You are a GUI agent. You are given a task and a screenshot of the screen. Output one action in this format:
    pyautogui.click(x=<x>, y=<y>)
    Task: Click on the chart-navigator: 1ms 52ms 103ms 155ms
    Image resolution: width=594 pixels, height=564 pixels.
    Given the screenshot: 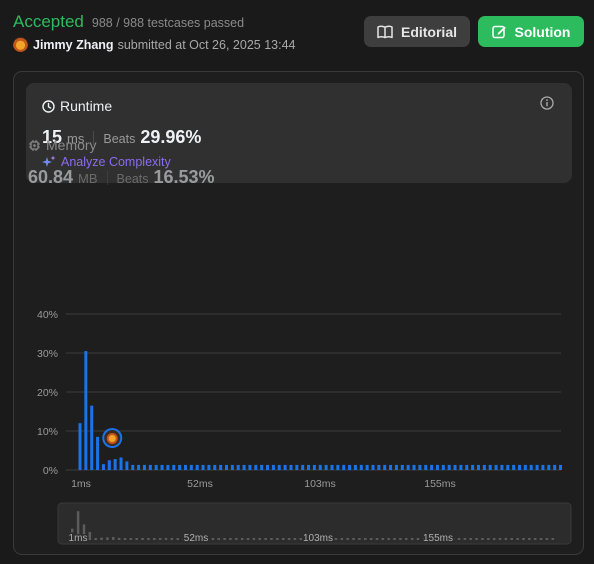 What is the action you would take?
    pyautogui.click(x=314, y=524)
    